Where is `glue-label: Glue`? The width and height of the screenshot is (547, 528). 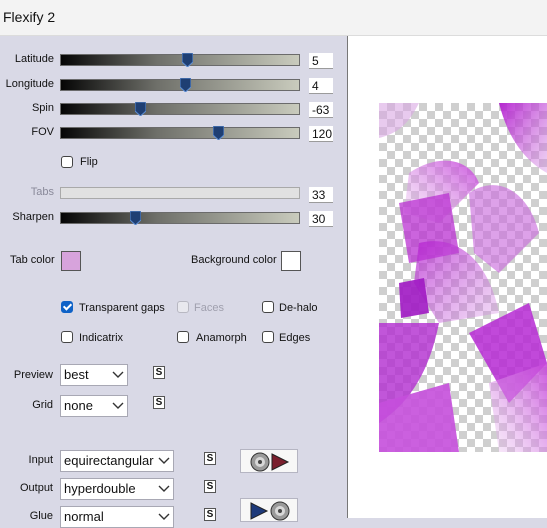
glue-label: Glue is located at coordinates (41, 516).